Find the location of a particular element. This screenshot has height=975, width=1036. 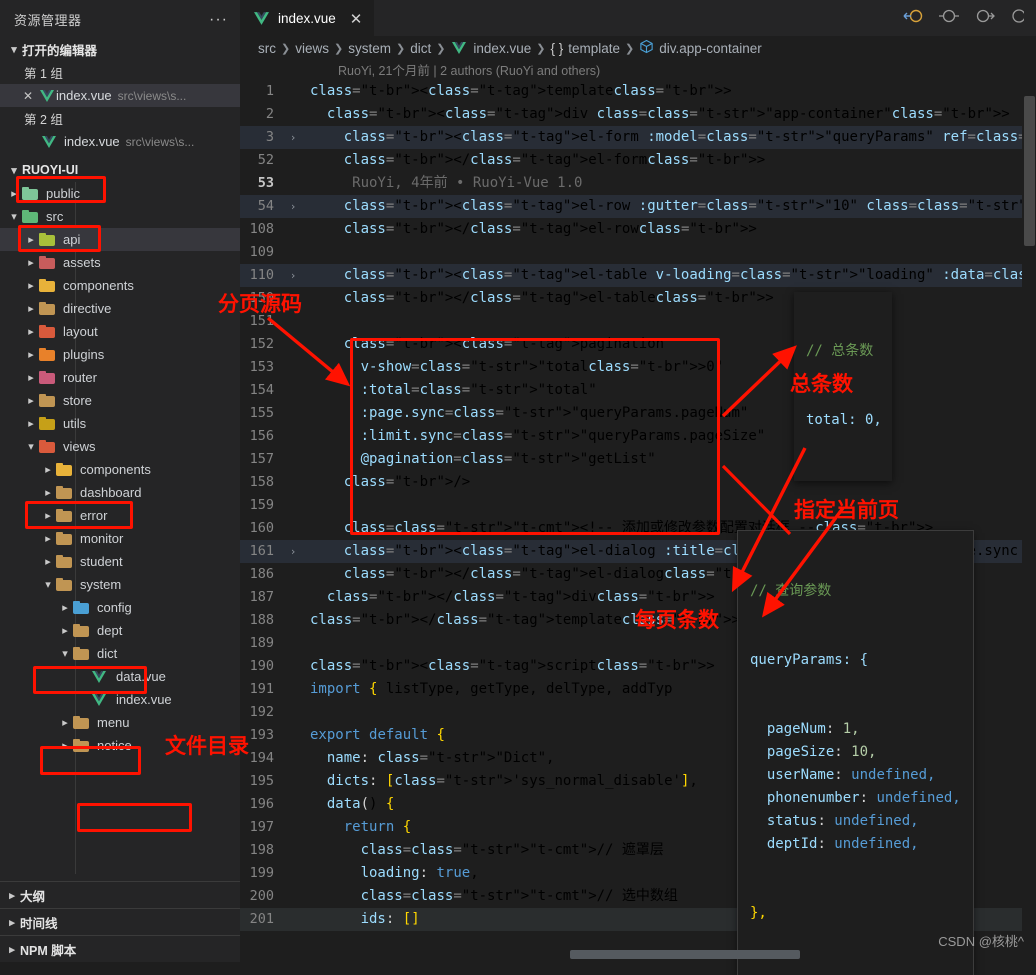

panel-timeline: ▸ 时间线 is located at coordinates (120, 921).